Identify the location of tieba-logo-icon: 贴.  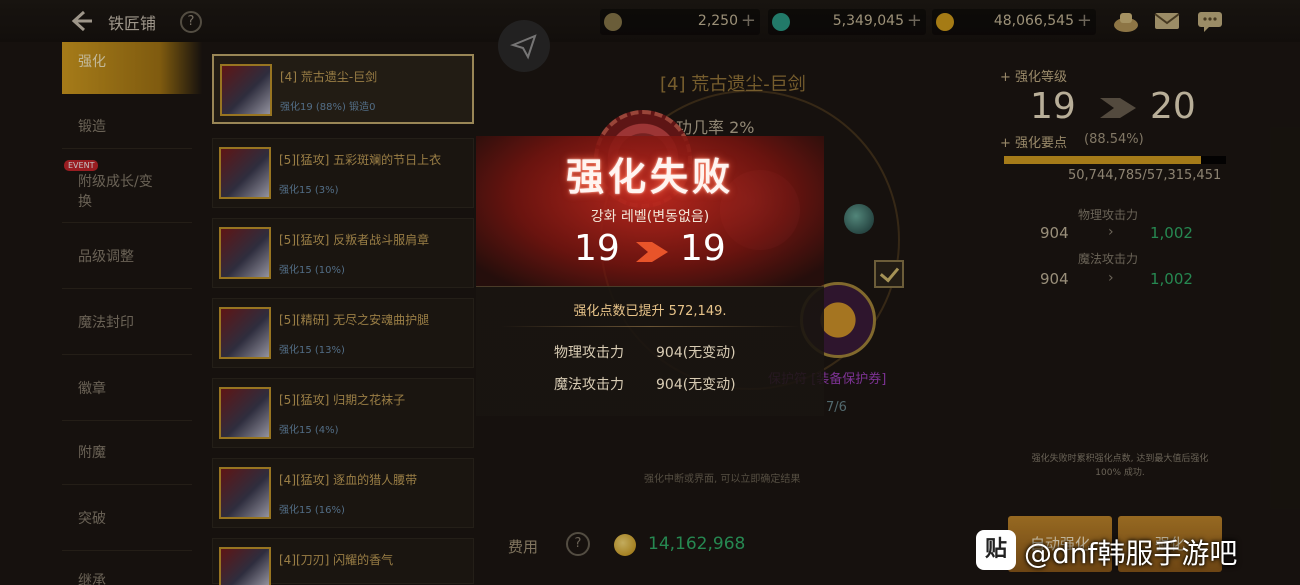
(996, 550).